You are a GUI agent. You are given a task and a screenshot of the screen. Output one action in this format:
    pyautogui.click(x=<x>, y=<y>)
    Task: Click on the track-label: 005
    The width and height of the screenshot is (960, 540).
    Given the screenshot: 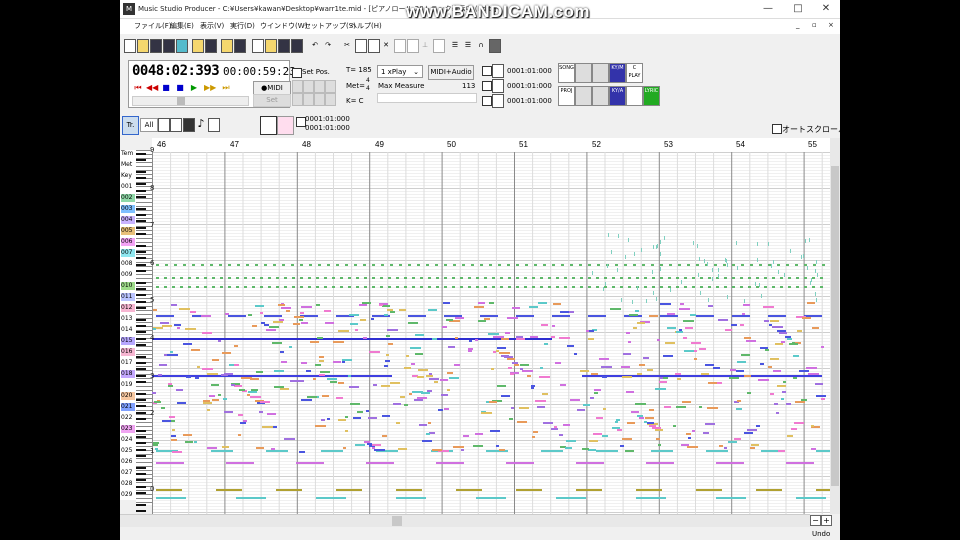 What is the action you would take?
    pyautogui.click(x=128, y=231)
    